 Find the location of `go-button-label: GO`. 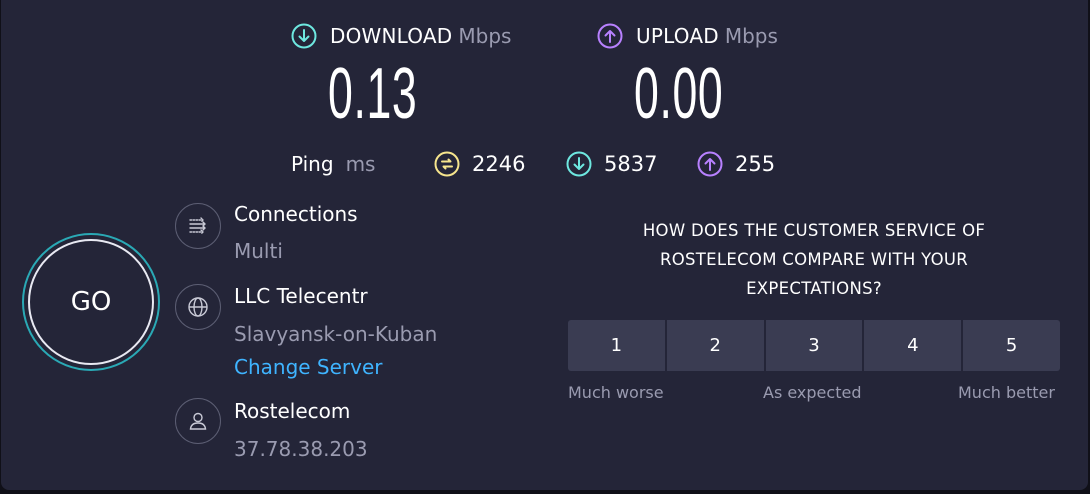

go-button-label: GO is located at coordinates (91, 302).